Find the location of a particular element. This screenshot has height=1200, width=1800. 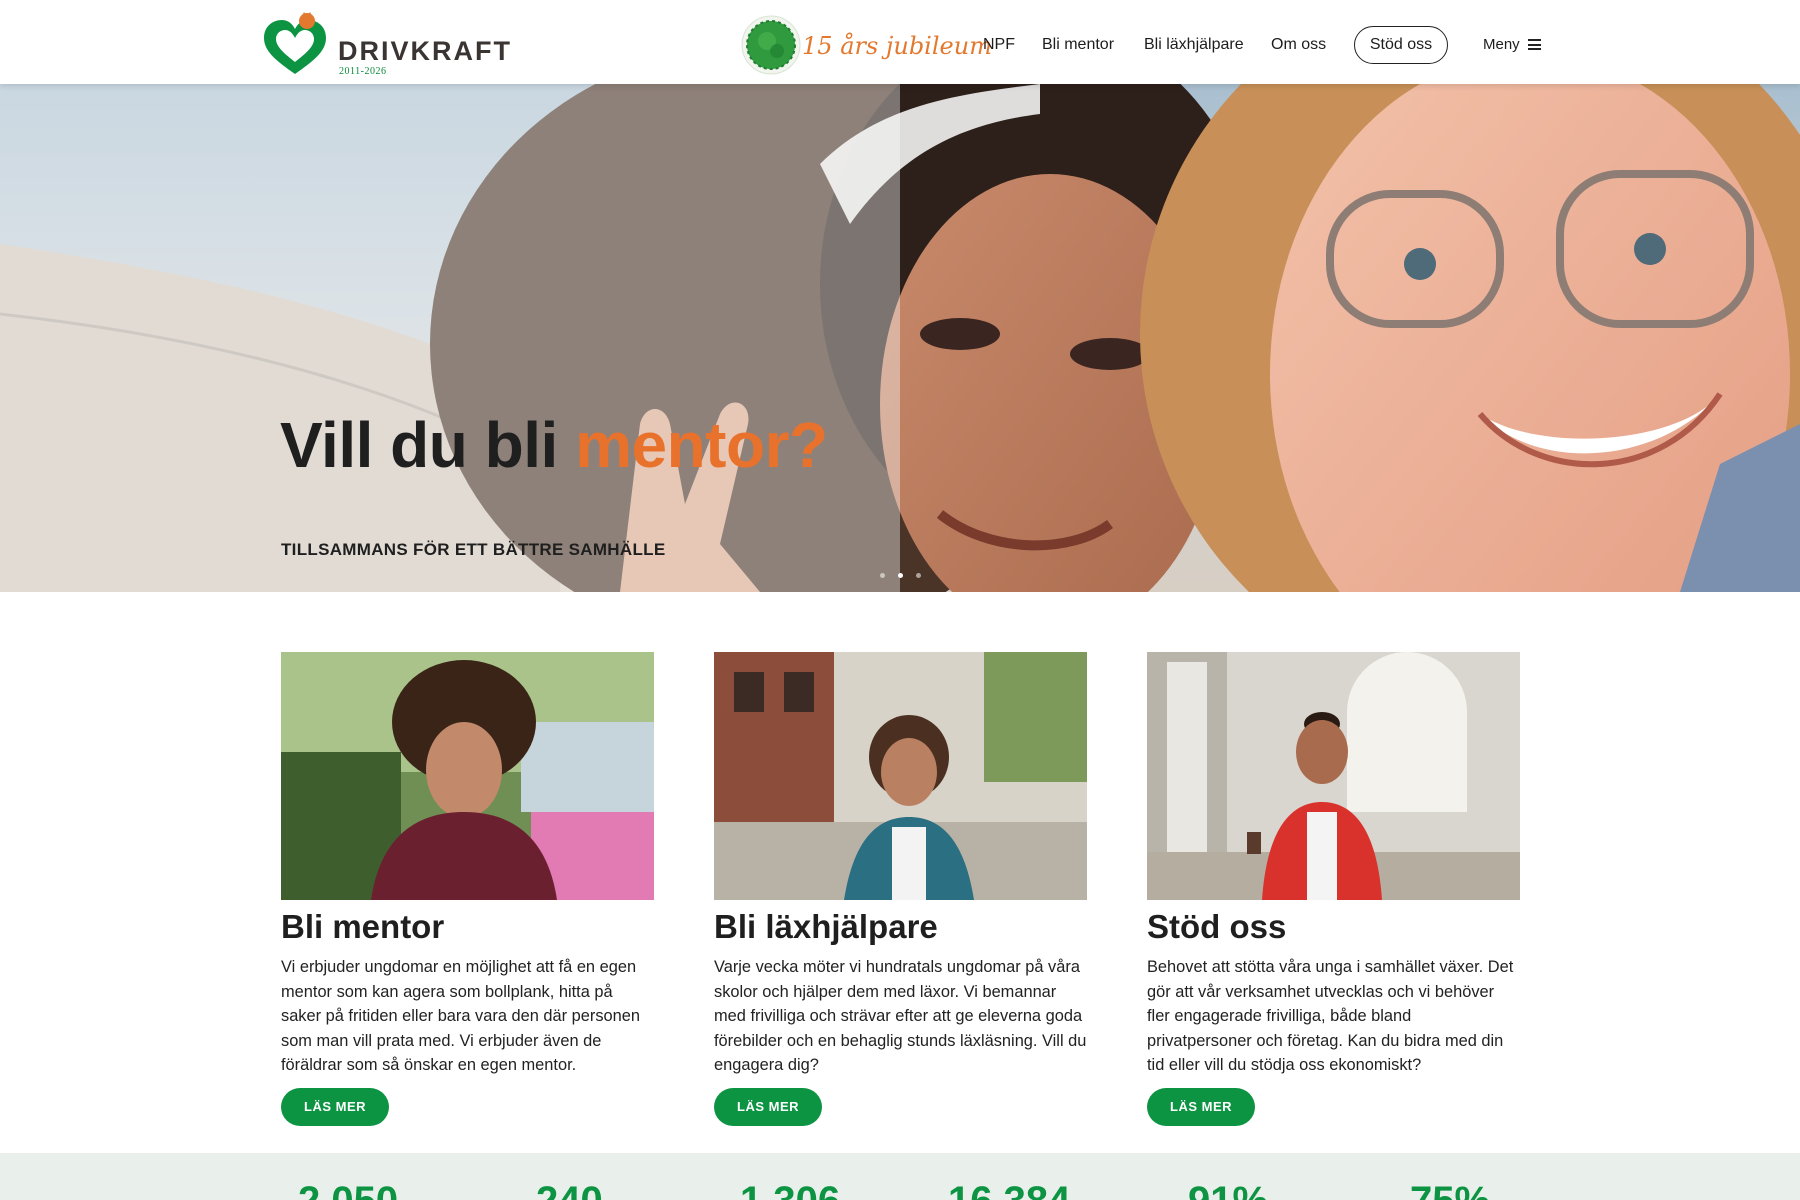

card-title: Stöd oss is located at coordinates (1217, 926).